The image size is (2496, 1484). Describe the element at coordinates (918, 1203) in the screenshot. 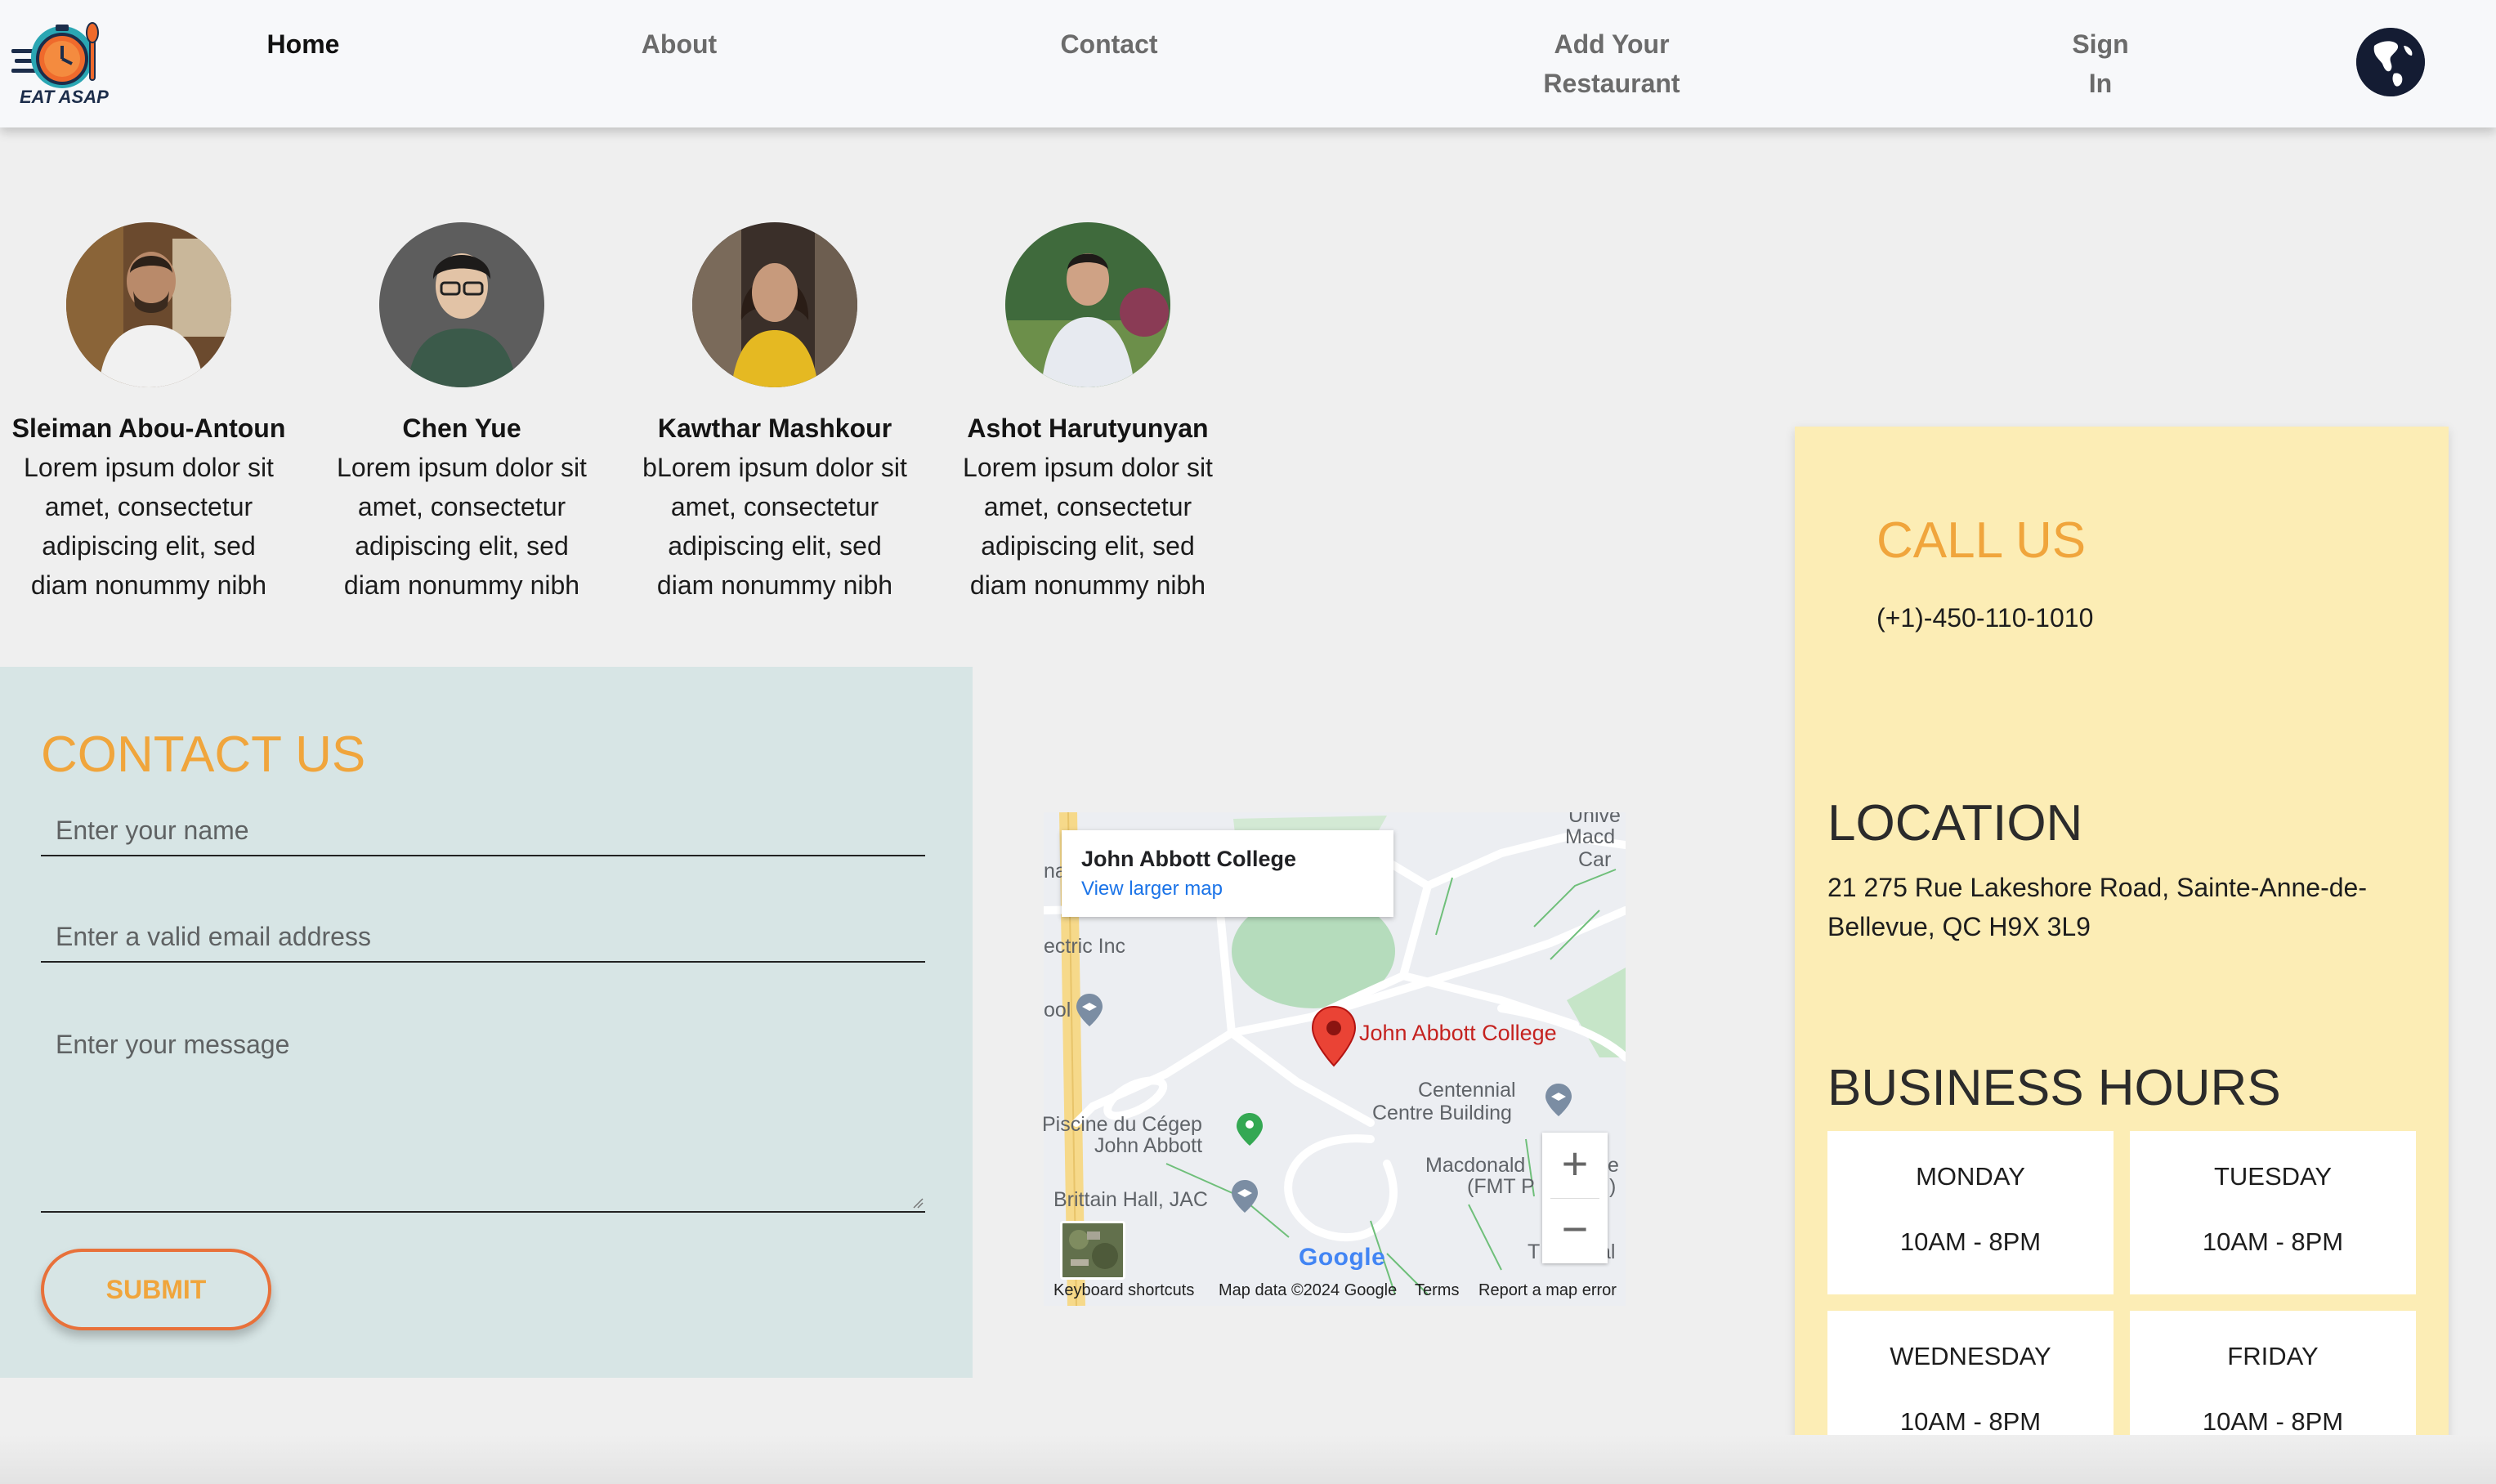

I see `resize-handle-icon` at that location.